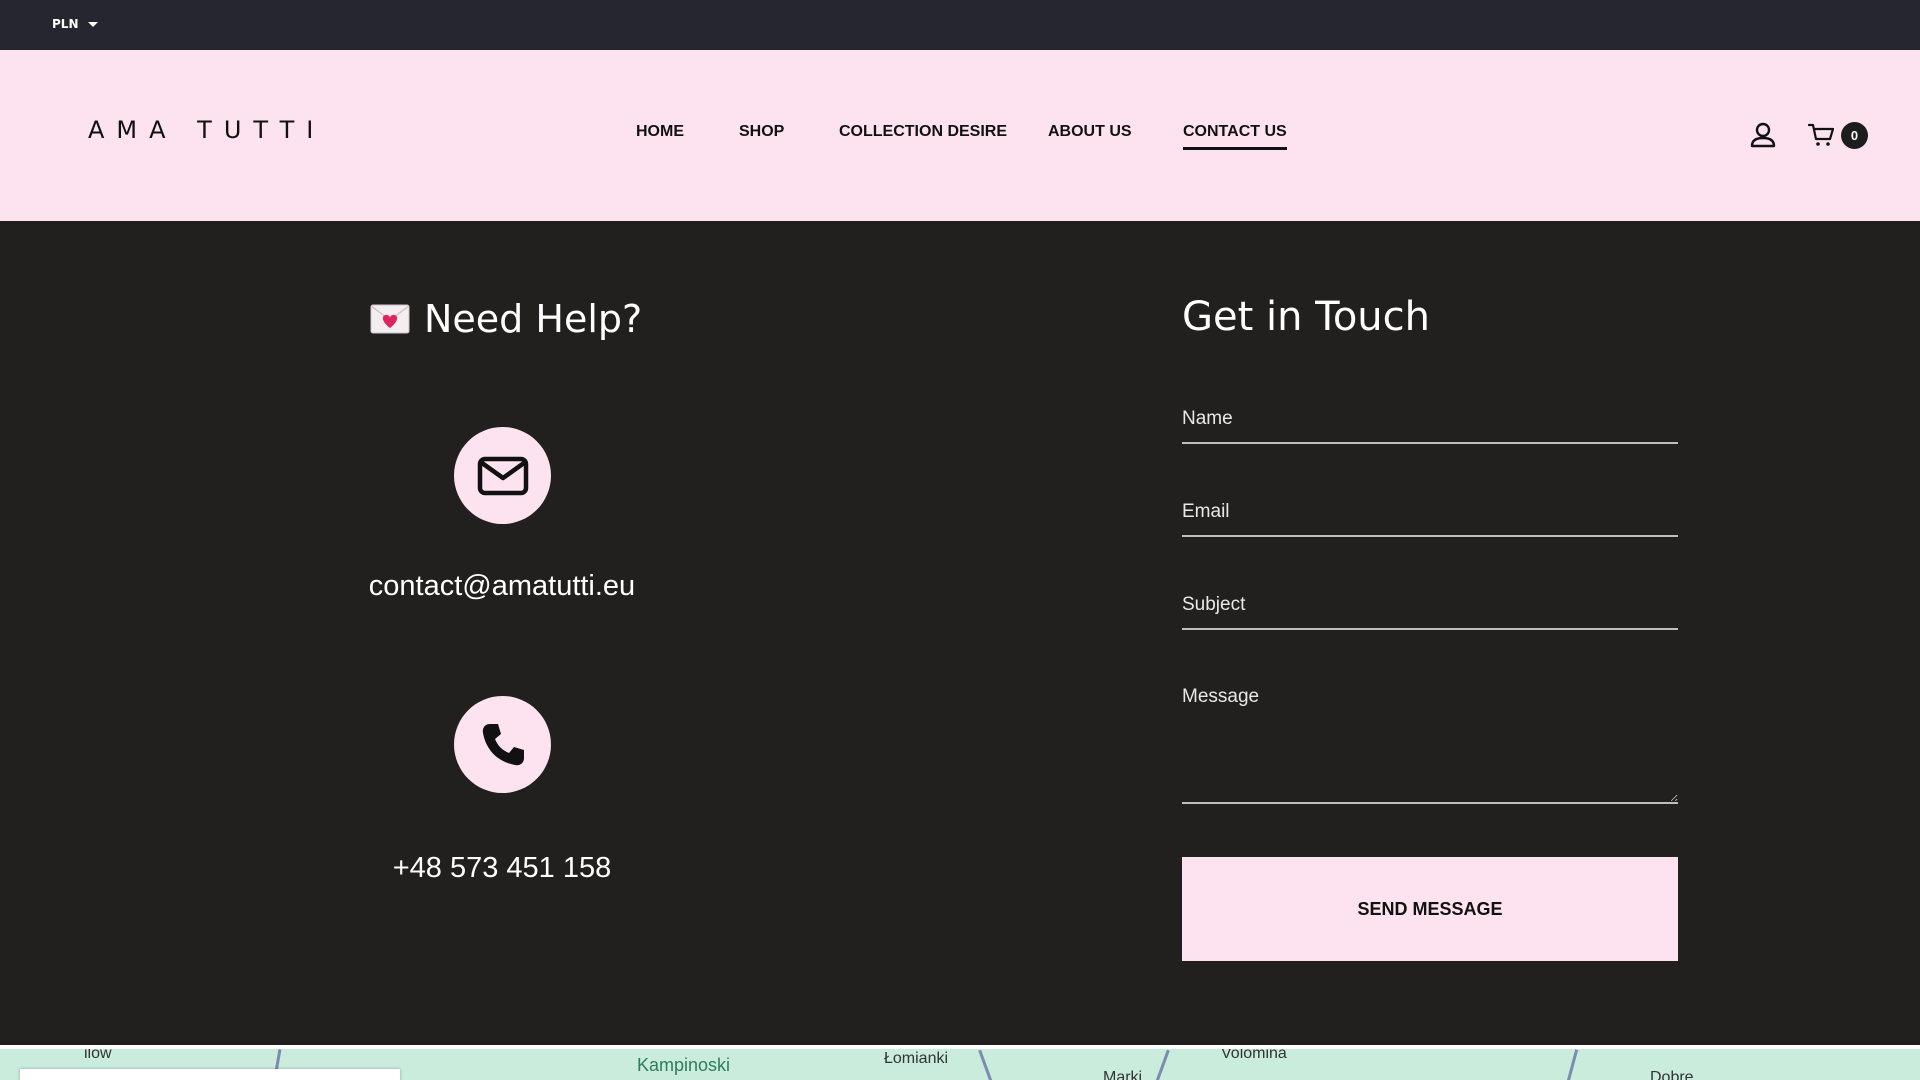 Image resolution: width=1920 pixels, height=1080 pixels. I want to click on name-field-wrapper, so click(1430, 426).